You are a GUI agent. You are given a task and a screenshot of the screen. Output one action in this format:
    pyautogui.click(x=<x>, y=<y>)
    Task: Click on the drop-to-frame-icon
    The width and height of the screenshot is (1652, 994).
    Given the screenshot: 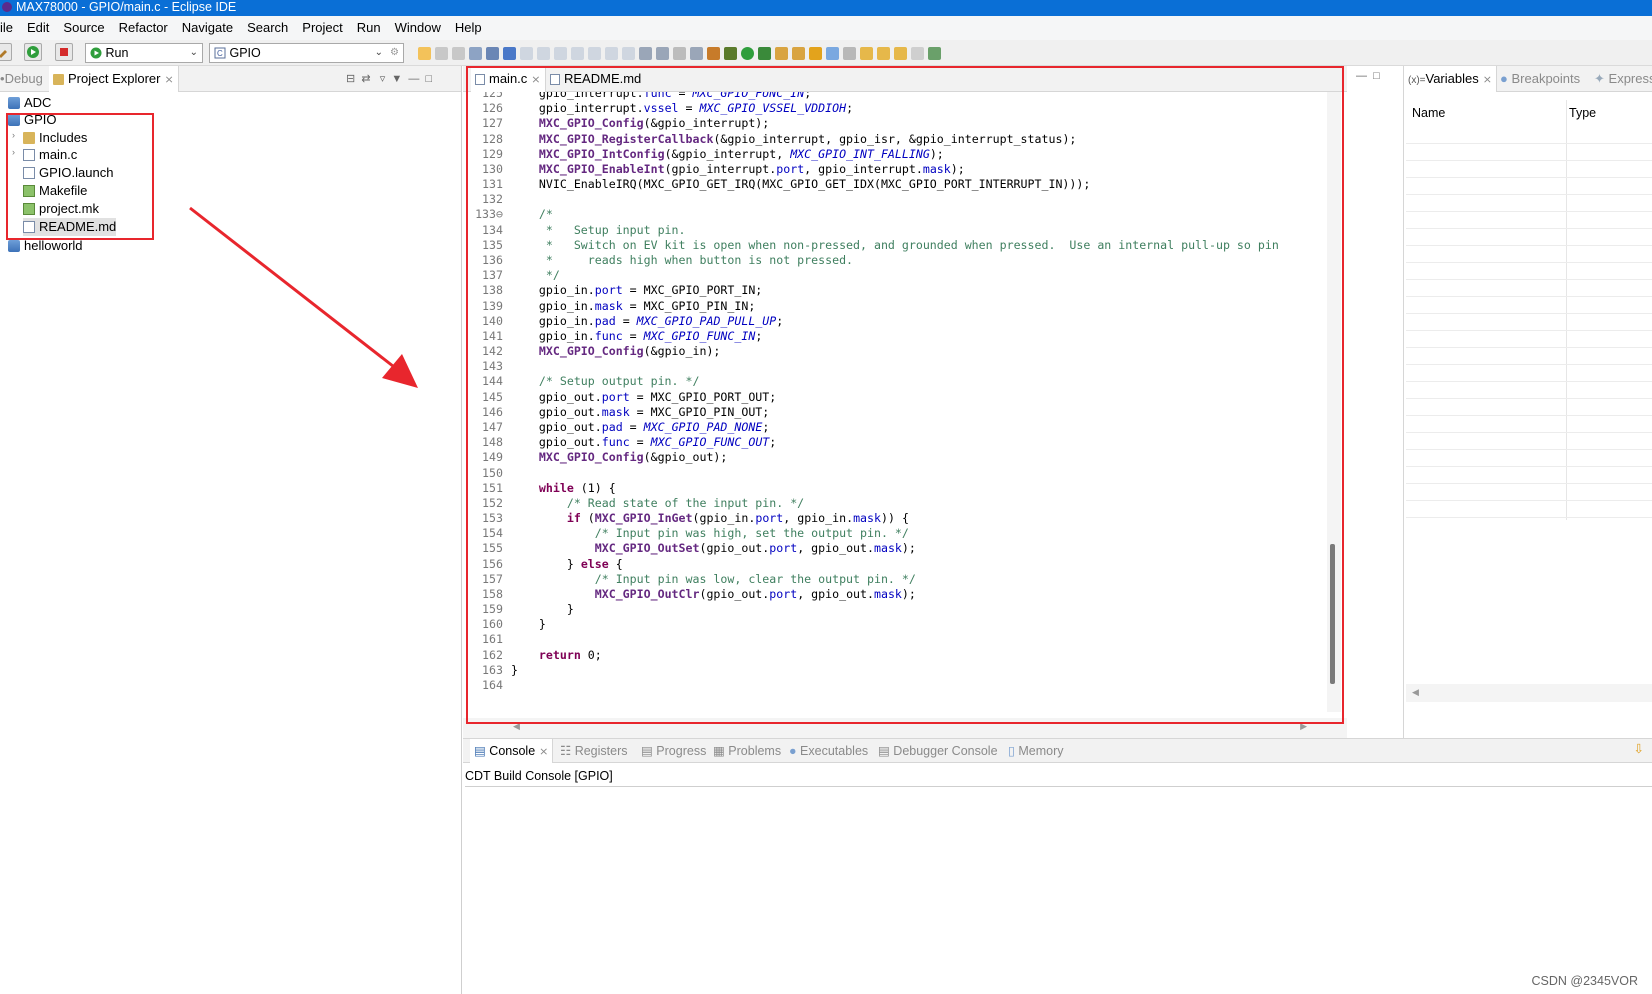 What is the action you would take?
    pyautogui.click(x=645, y=53)
    